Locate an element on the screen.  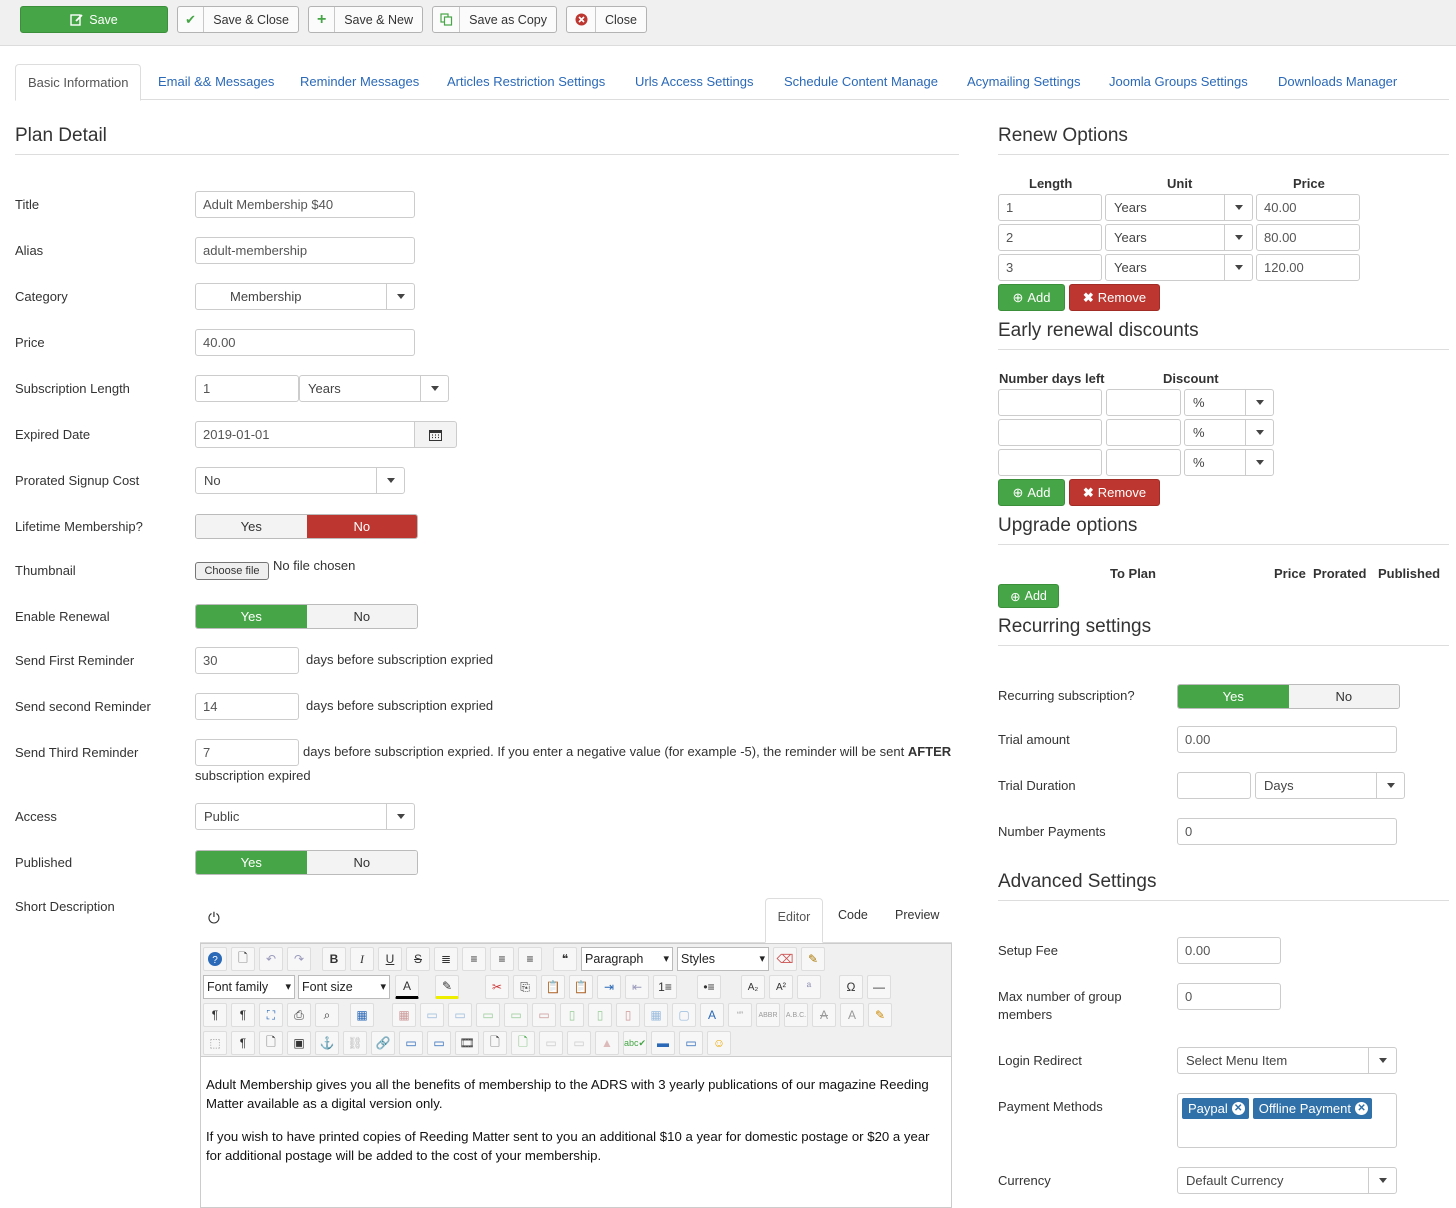
align-left-icon: ≡ is located at coordinates (502, 959).